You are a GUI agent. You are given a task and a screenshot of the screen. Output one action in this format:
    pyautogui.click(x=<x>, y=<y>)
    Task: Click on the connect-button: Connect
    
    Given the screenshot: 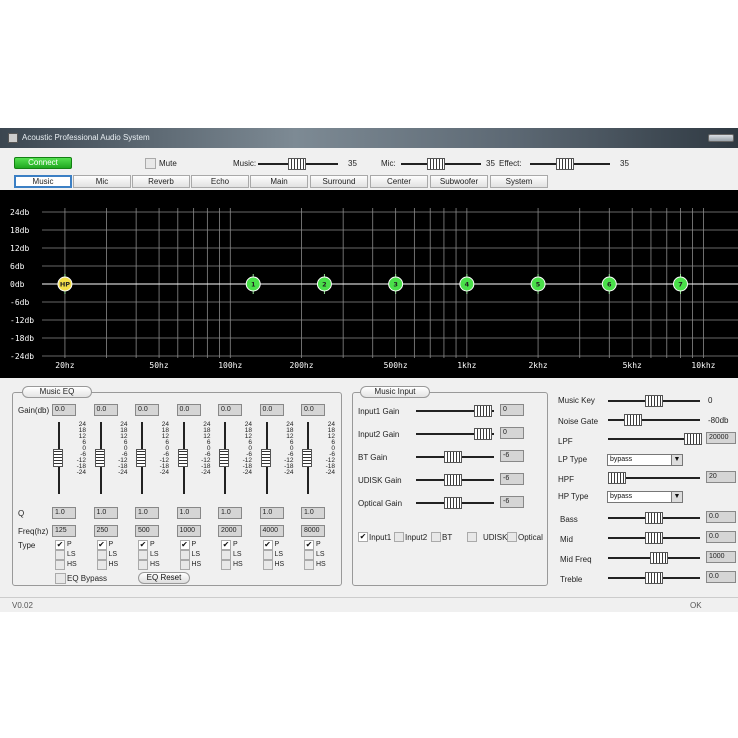 What is the action you would take?
    pyautogui.click(x=43, y=163)
    